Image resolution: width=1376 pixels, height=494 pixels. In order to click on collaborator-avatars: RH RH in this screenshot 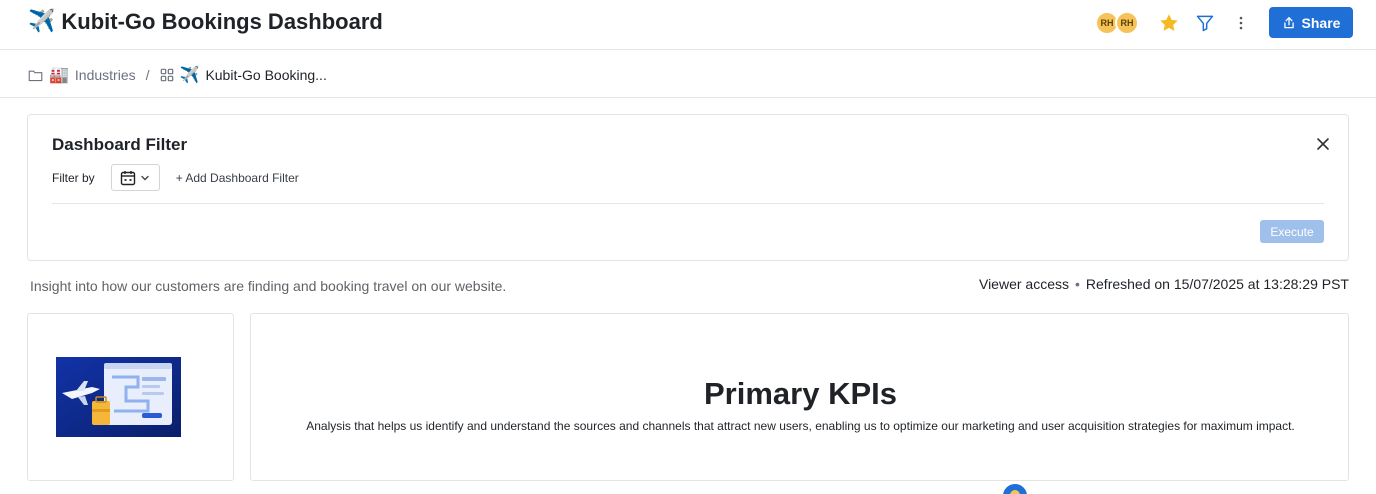, I will do `click(1117, 22)`.